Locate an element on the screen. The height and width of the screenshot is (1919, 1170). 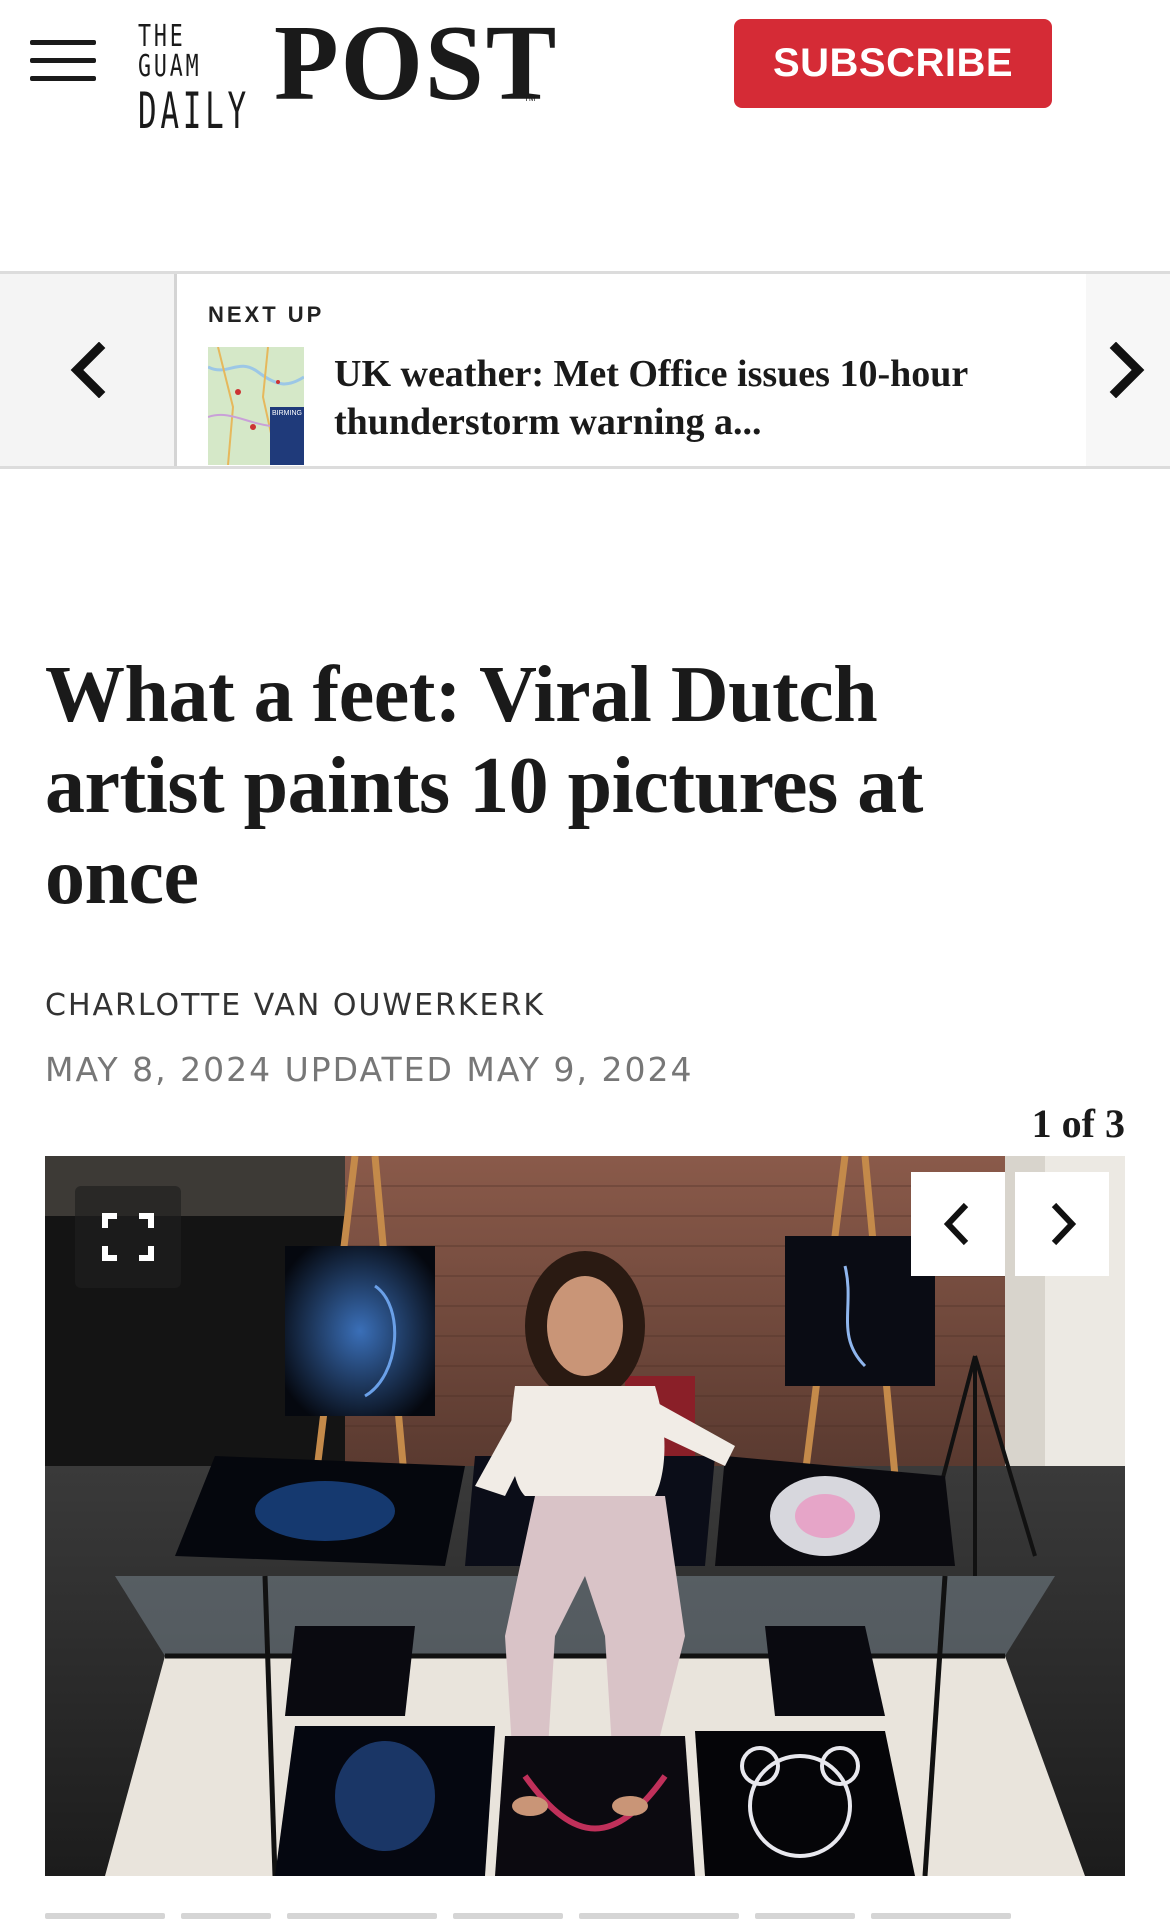
gallery-next-button is located at coordinates (1062, 1224).